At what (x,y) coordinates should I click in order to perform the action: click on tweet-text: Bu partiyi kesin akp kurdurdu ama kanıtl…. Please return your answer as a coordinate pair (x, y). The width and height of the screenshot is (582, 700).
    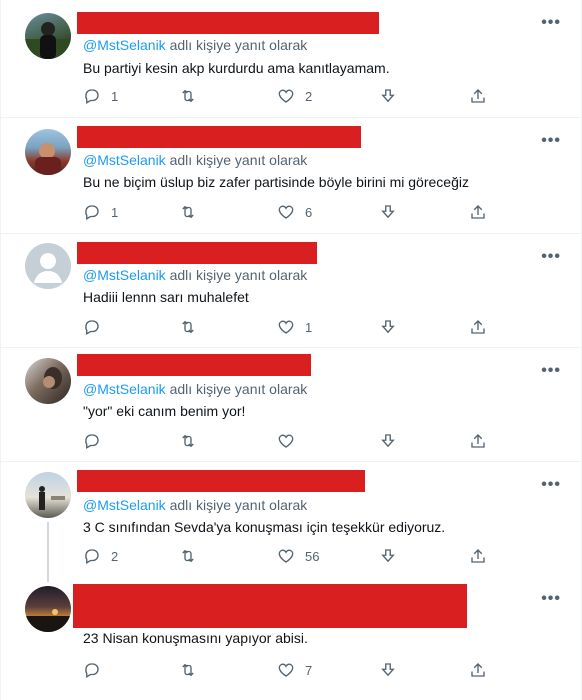
    Looking at the image, I should click on (236, 68).